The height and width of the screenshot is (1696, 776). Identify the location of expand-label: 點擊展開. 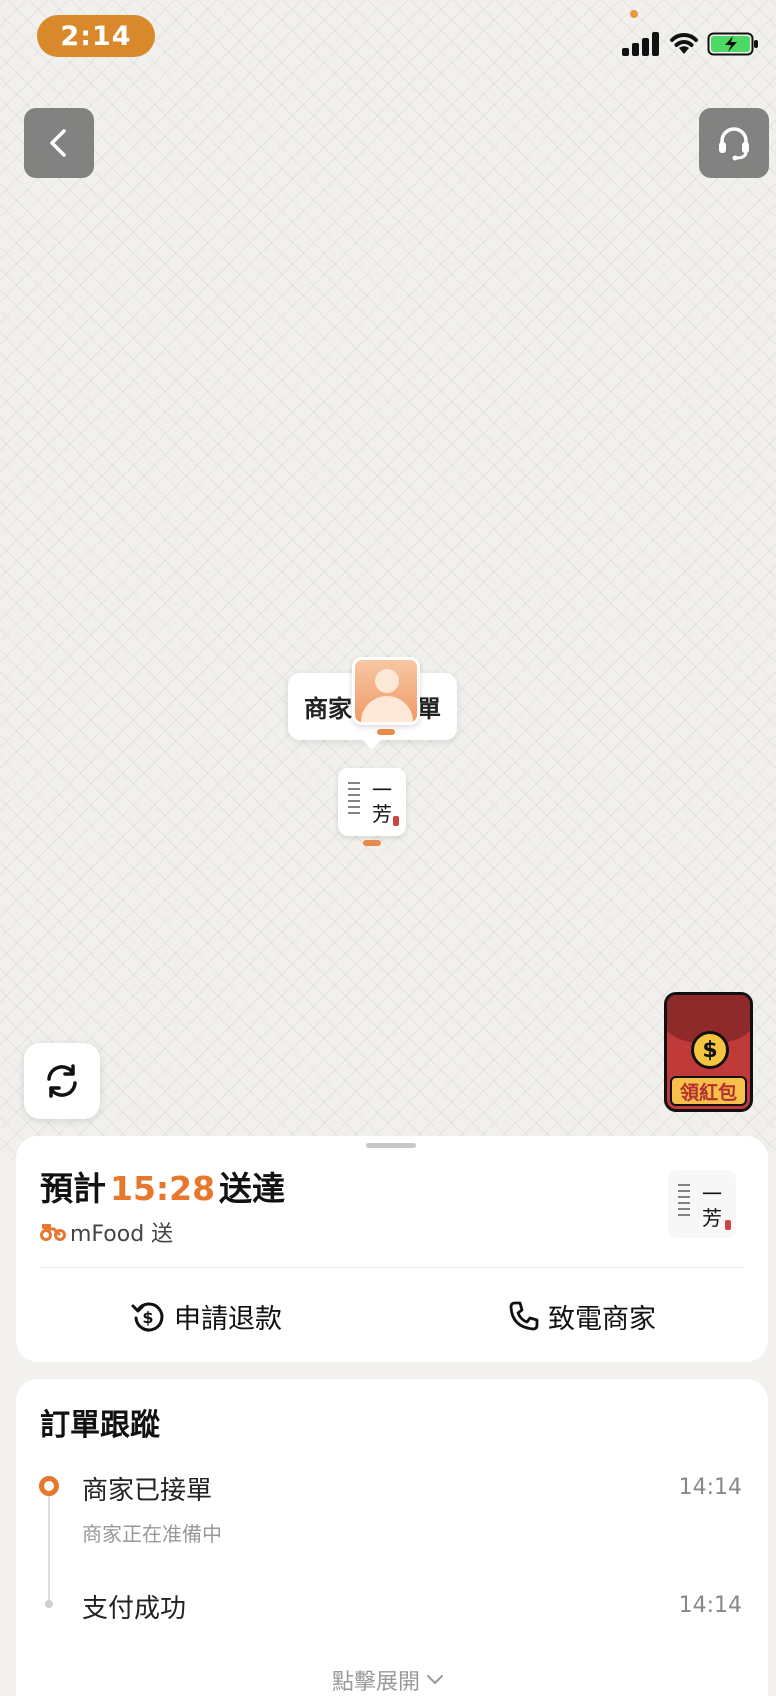
(375, 1682).